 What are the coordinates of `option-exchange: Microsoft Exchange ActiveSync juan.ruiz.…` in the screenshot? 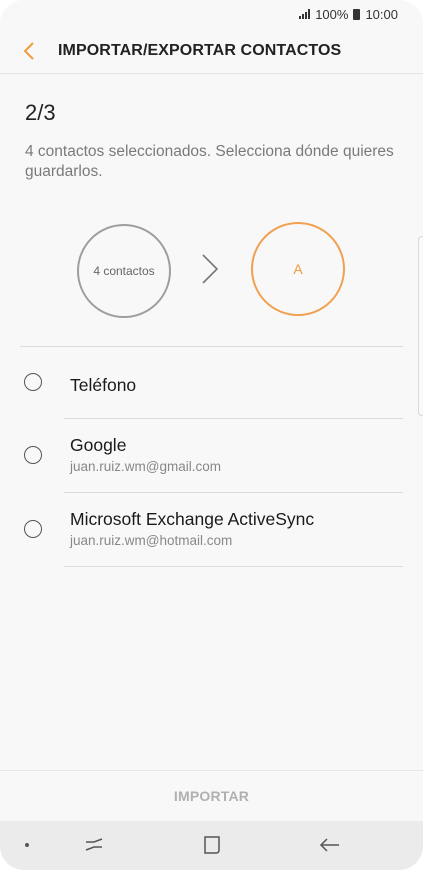 It's located at (211, 530).